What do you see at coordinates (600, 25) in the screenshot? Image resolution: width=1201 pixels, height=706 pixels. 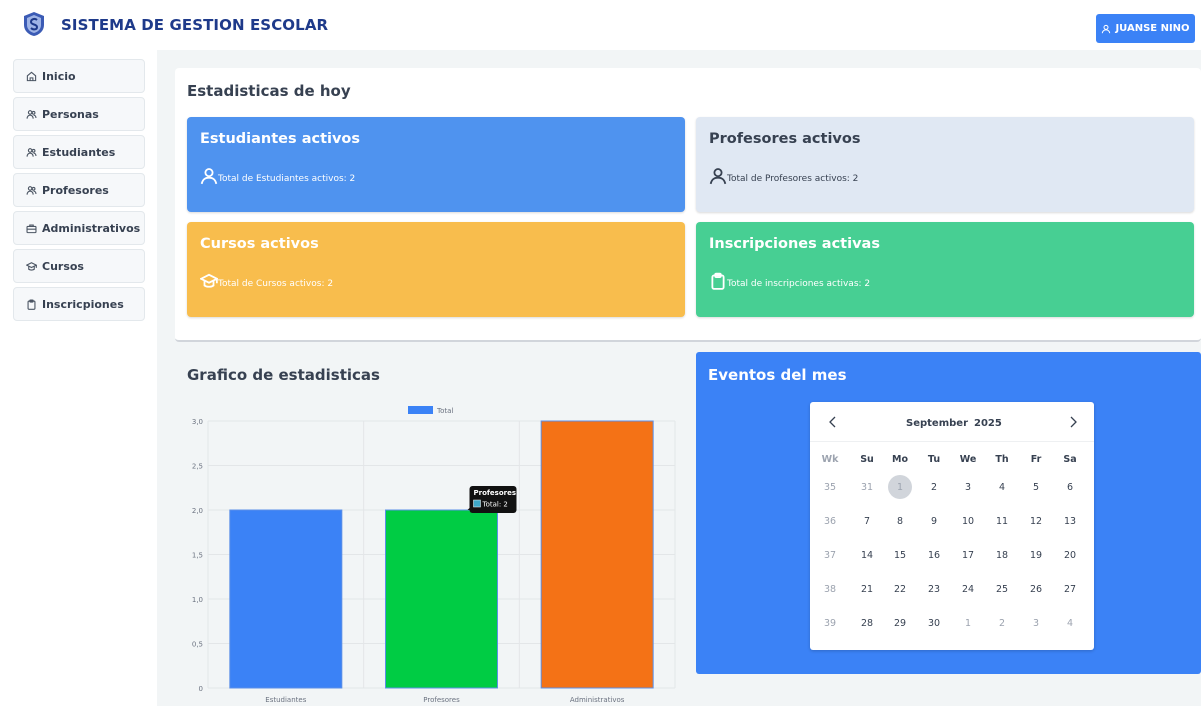 I see `top-bar: SISTEMA DE GESTION ESCOLAR JUANSE NINO` at bounding box center [600, 25].